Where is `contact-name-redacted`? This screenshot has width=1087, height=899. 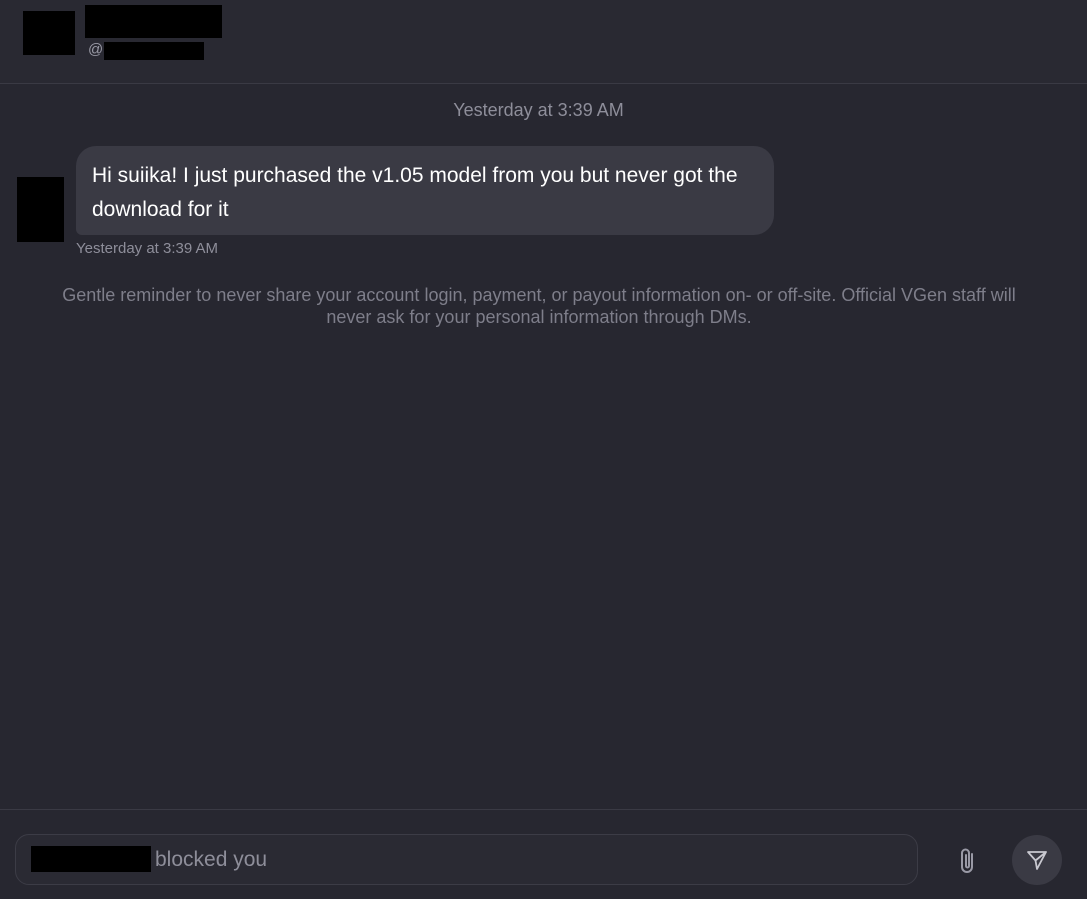
contact-name-redacted is located at coordinates (153, 21).